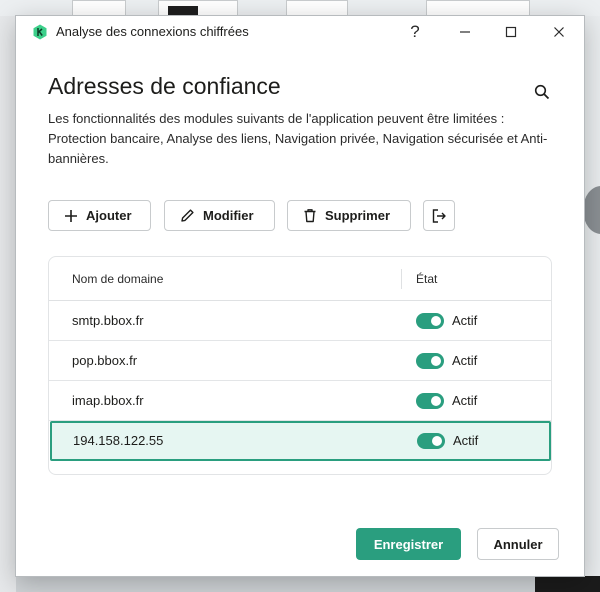 The height and width of the screenshot is (592, 600). Describe the element at coordinates (358, 215) in the screenshot. I see `delete-button-label: Supprimer` at that location.